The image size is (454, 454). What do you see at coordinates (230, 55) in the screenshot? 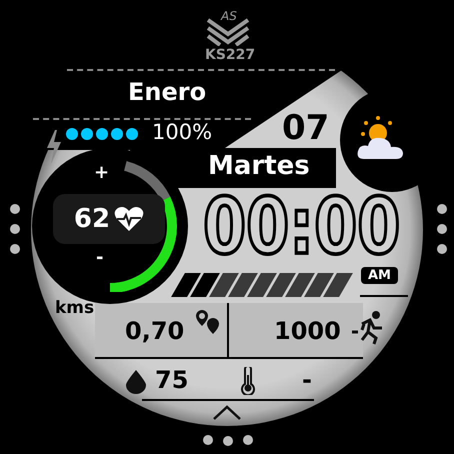
I see `logo-model: KS227` at bounding box center [230, 55].